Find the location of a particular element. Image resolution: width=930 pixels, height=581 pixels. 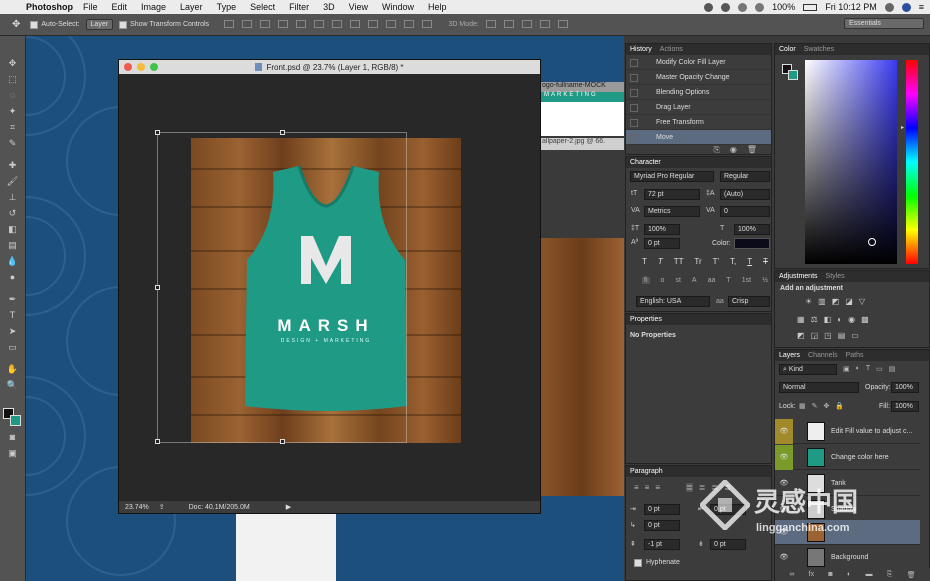

color-lookup-icon: ▩ is located at coordinates (865, 319).